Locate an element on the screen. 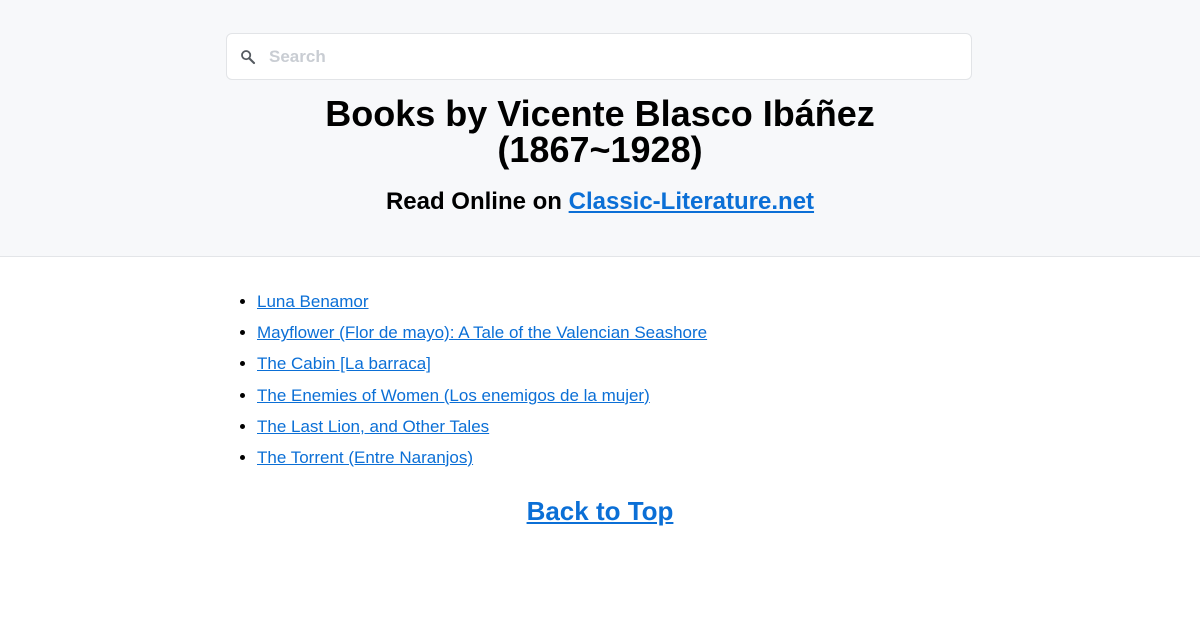 Image resolution: width=1200 pixels, height=628 pixels. site-link: Classic-Literature.net is located at coordinates (691, 201).